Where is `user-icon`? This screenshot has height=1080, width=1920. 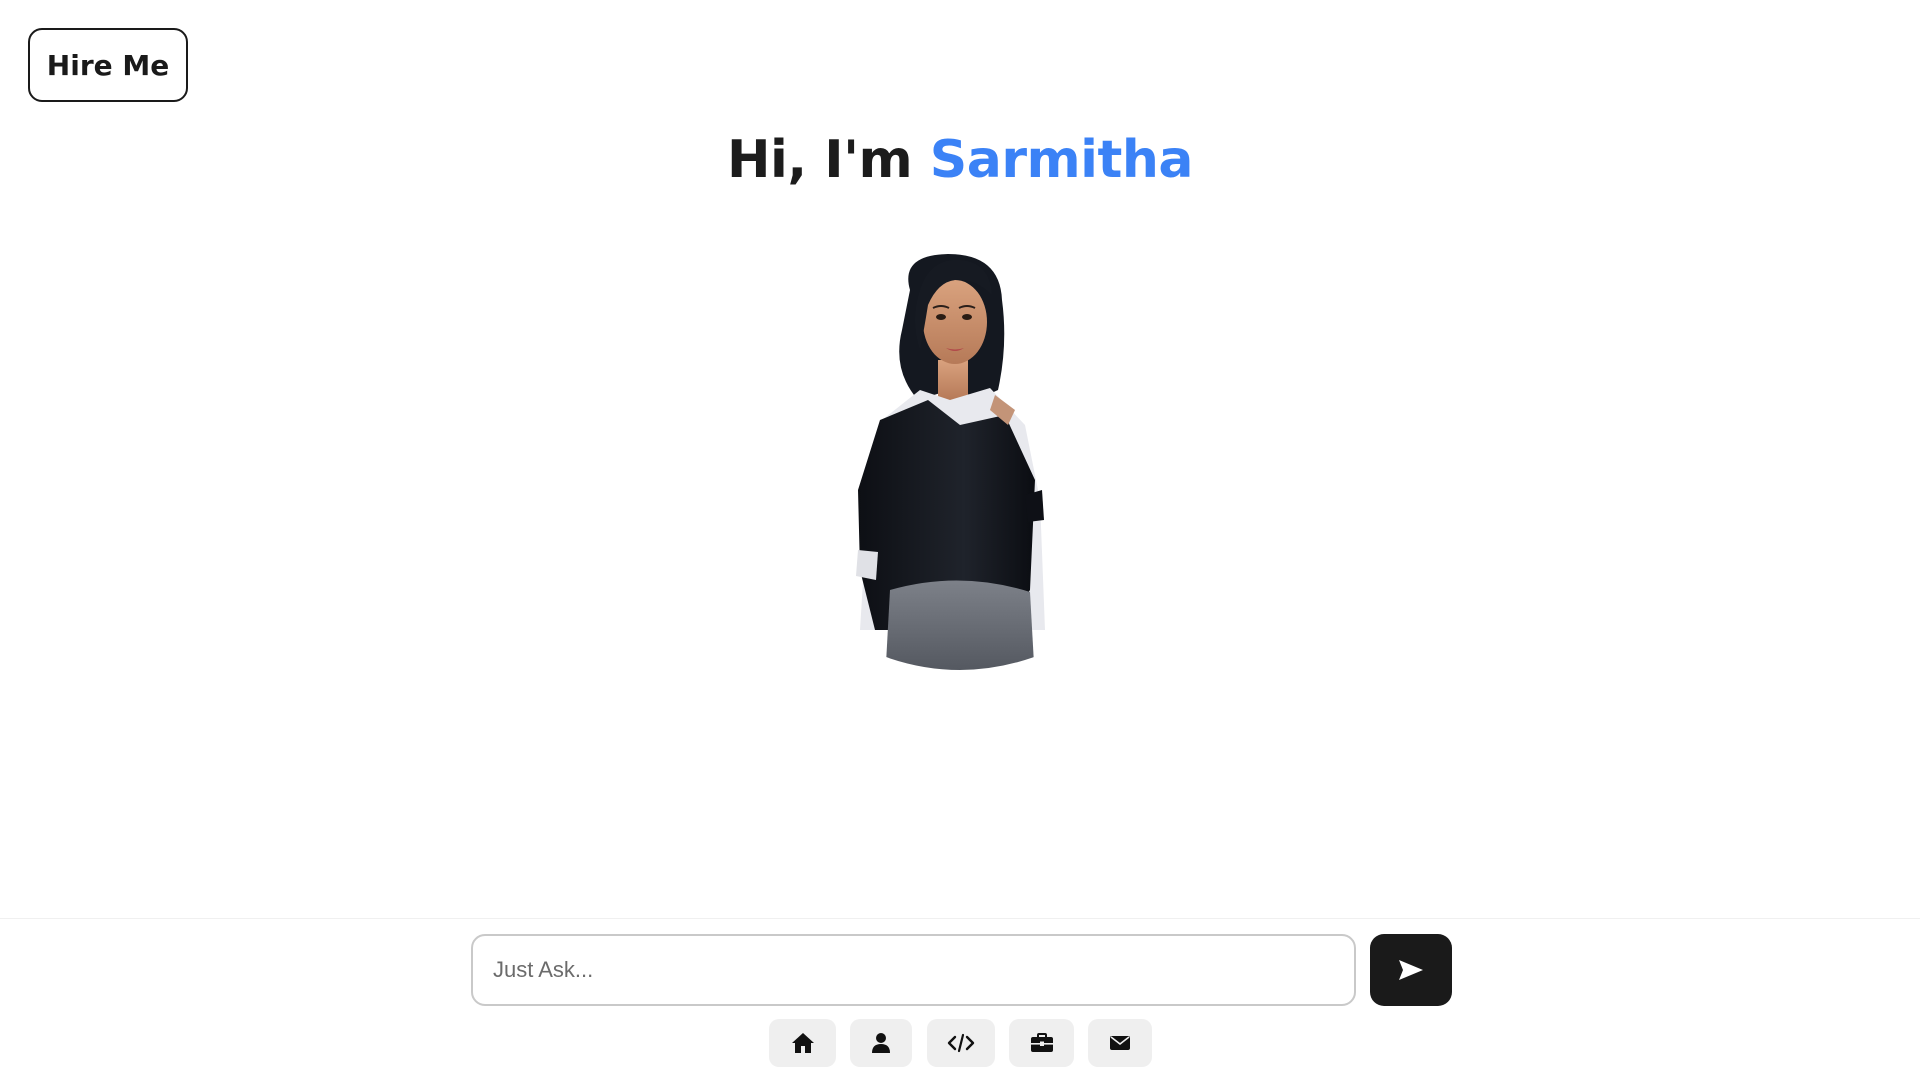 user-icon is located at coordinates (881, 1043).